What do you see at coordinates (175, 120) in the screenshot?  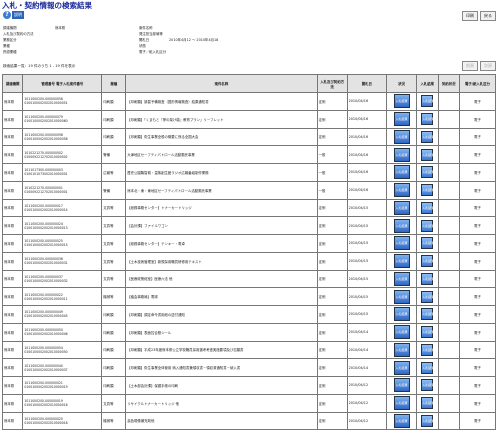 I see `case-name-link: 【印刷類】「くまもと『夢の架け橋』教育プラン」リーフレット` at bounding box center [175, 120].